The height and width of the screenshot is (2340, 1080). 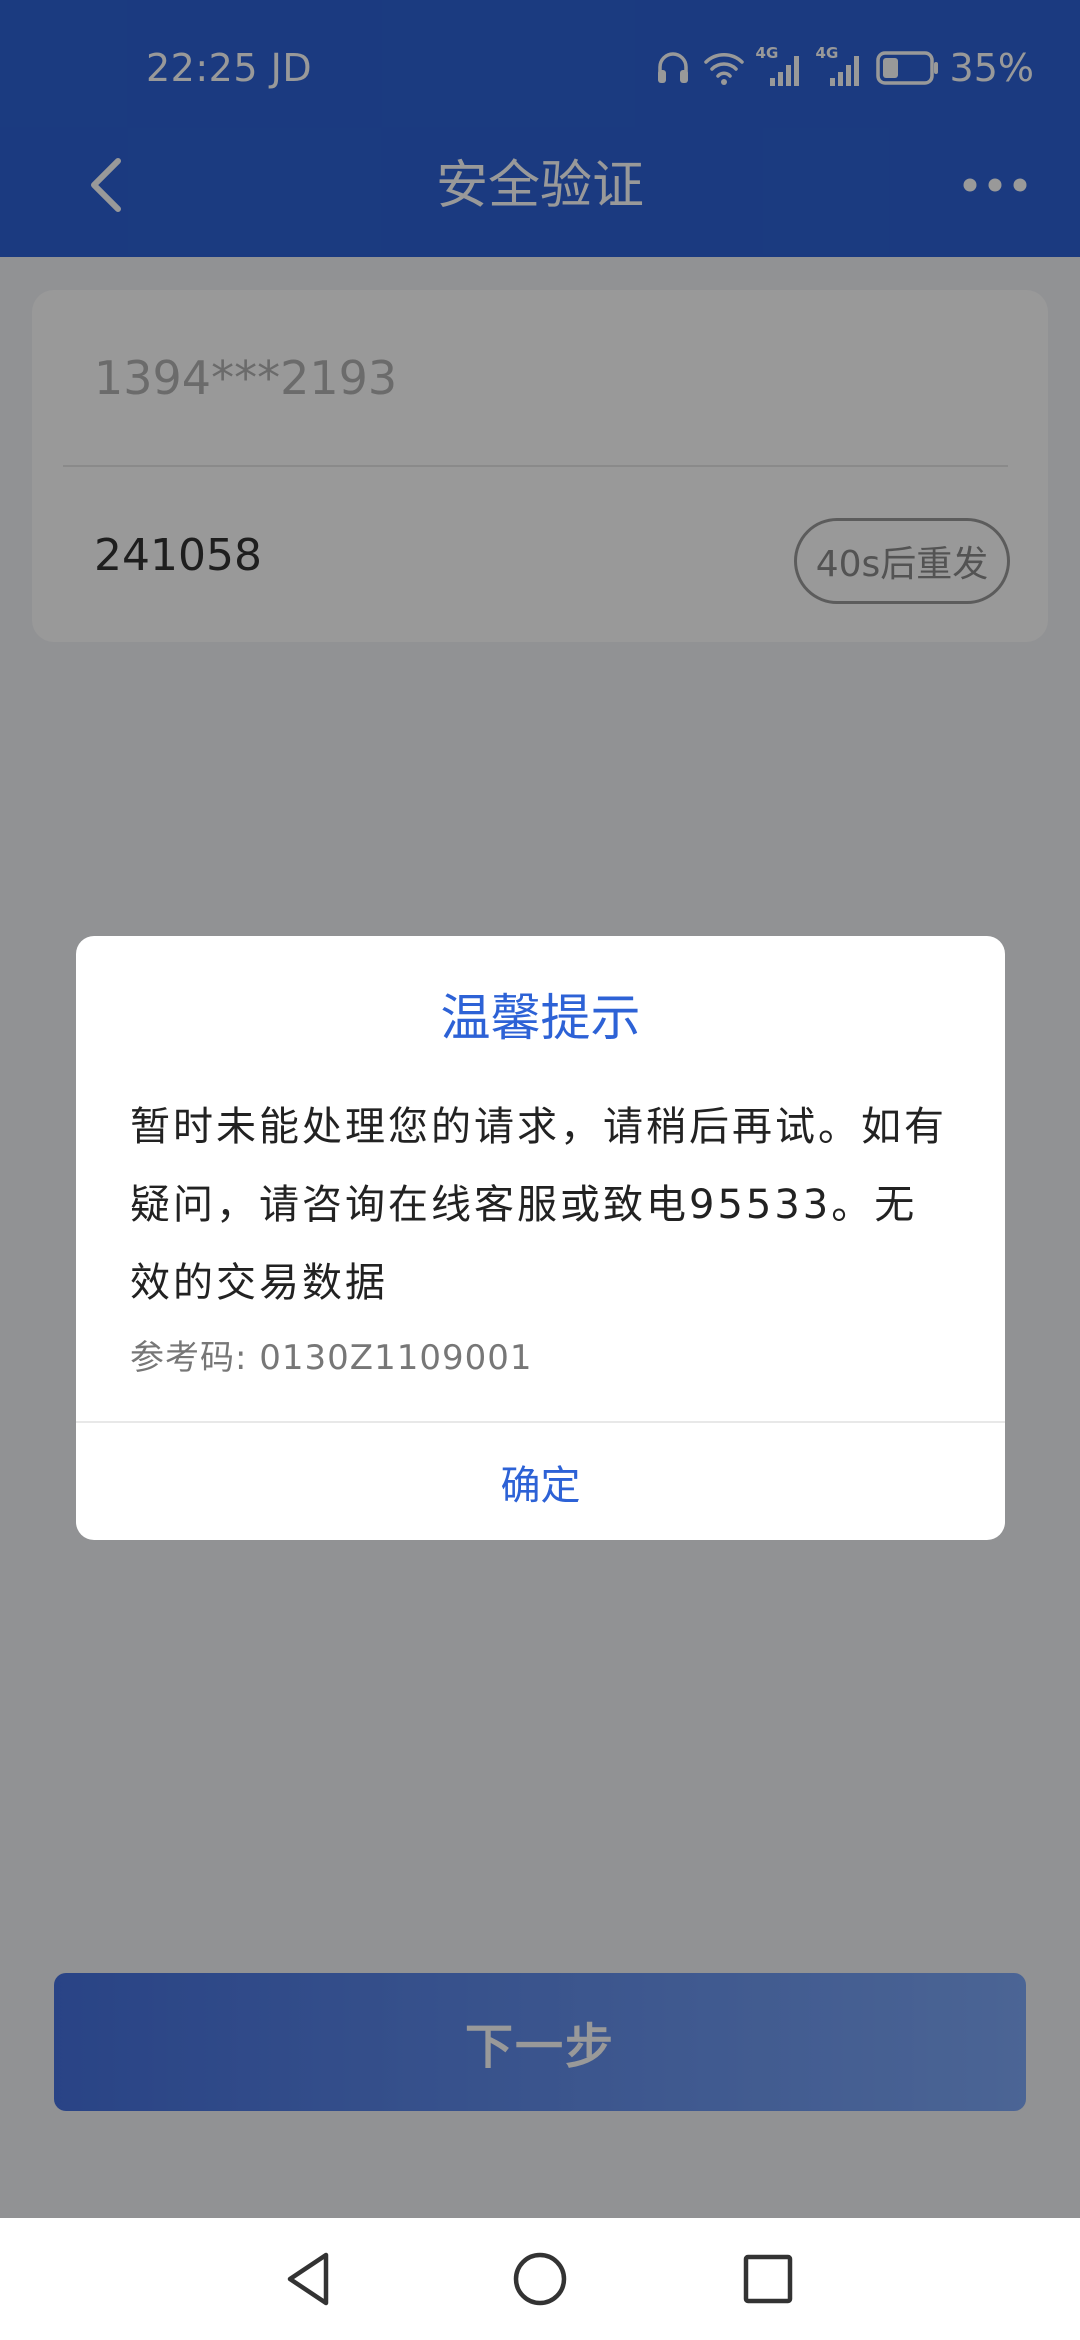 I want to click on confirm-button: 确定, so click(x=540, y=1481).